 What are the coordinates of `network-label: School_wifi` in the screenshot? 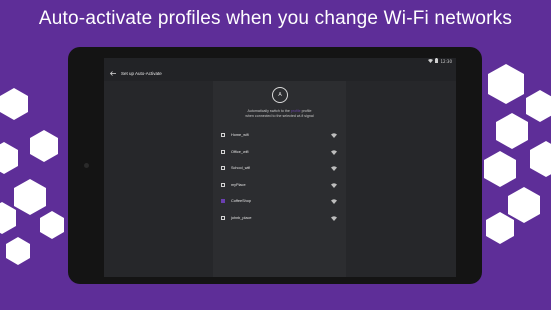 It's located at (241, 168).